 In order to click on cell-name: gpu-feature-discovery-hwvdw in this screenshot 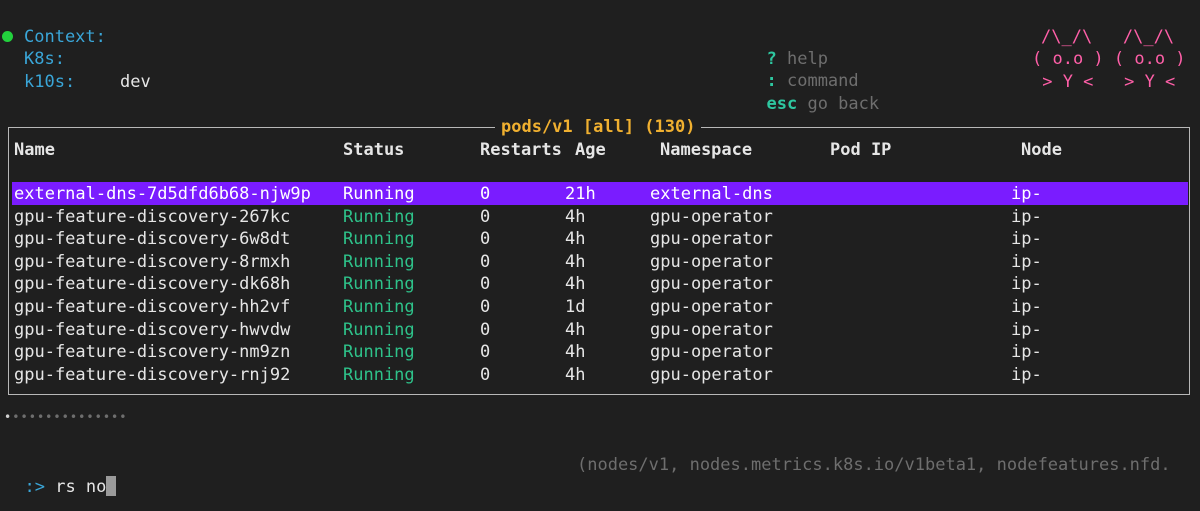, I will do `click(152, 329)`.